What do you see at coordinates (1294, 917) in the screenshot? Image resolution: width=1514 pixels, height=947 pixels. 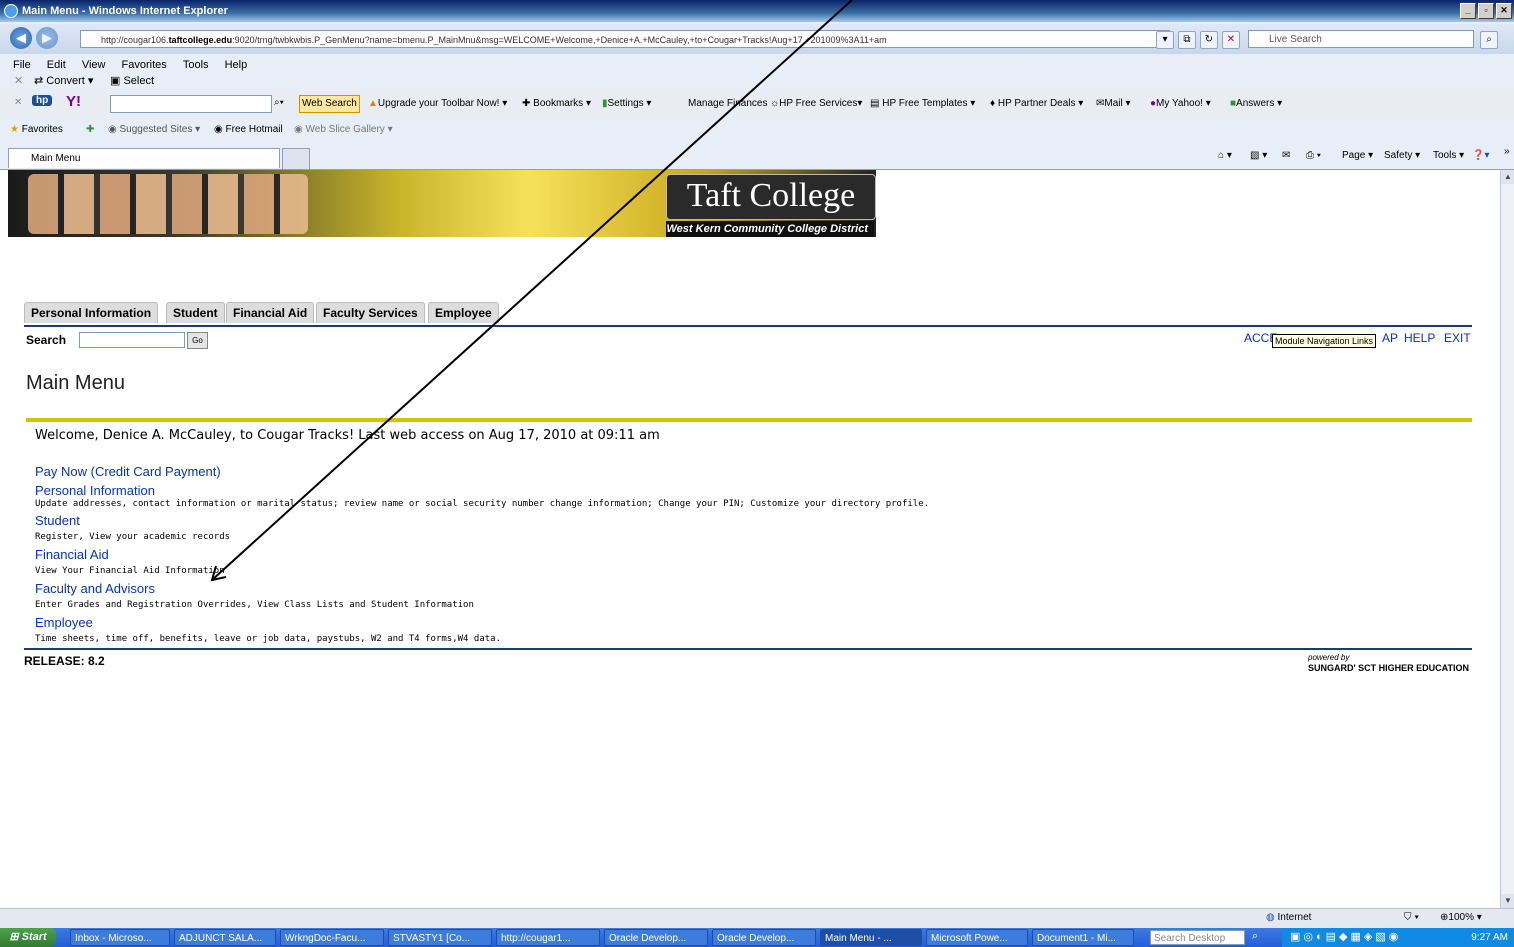 I see `zone-label: Internet` at bounding box center [1294, 917].